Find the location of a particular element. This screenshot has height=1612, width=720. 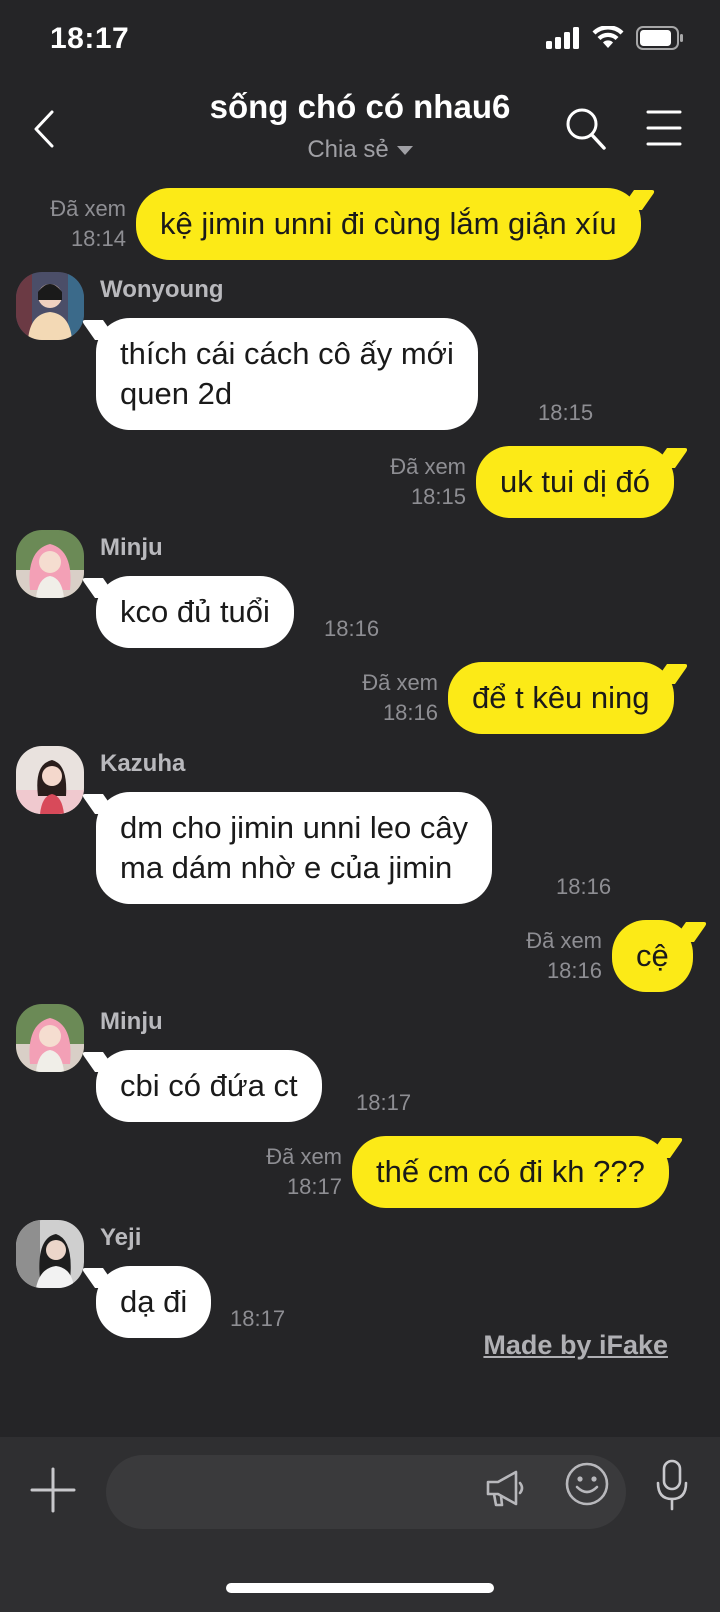

battery-icon is located at coordinates (659, 38).